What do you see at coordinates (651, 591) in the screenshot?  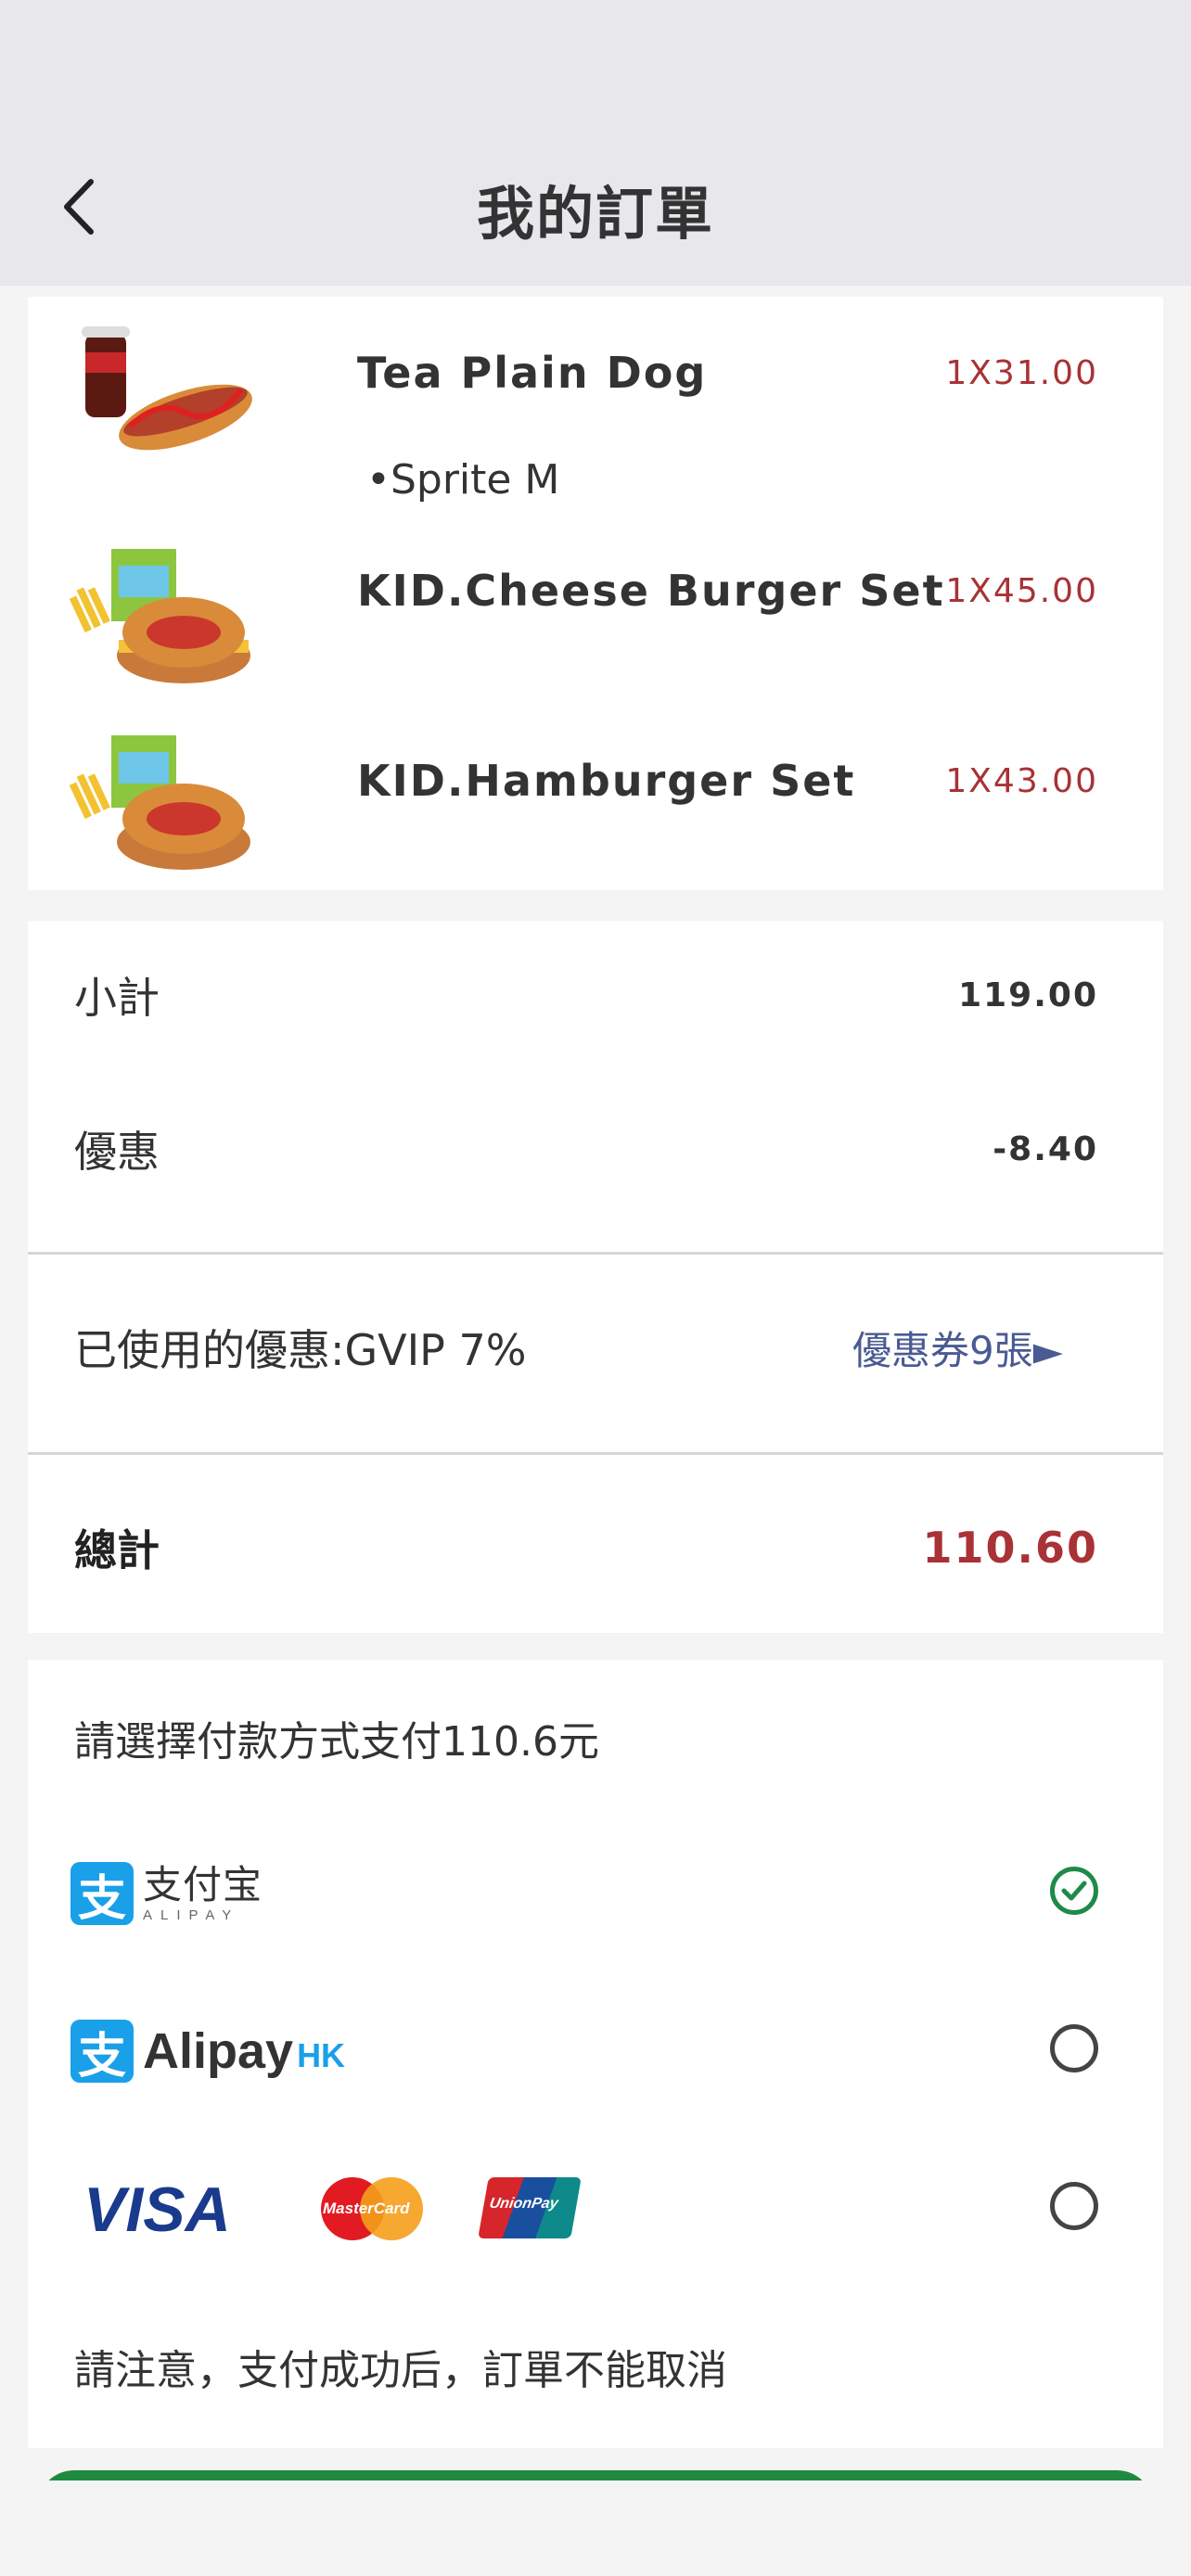 I see `item-name: KID.Cheese Burger Set` at bounding box center [651, 591].